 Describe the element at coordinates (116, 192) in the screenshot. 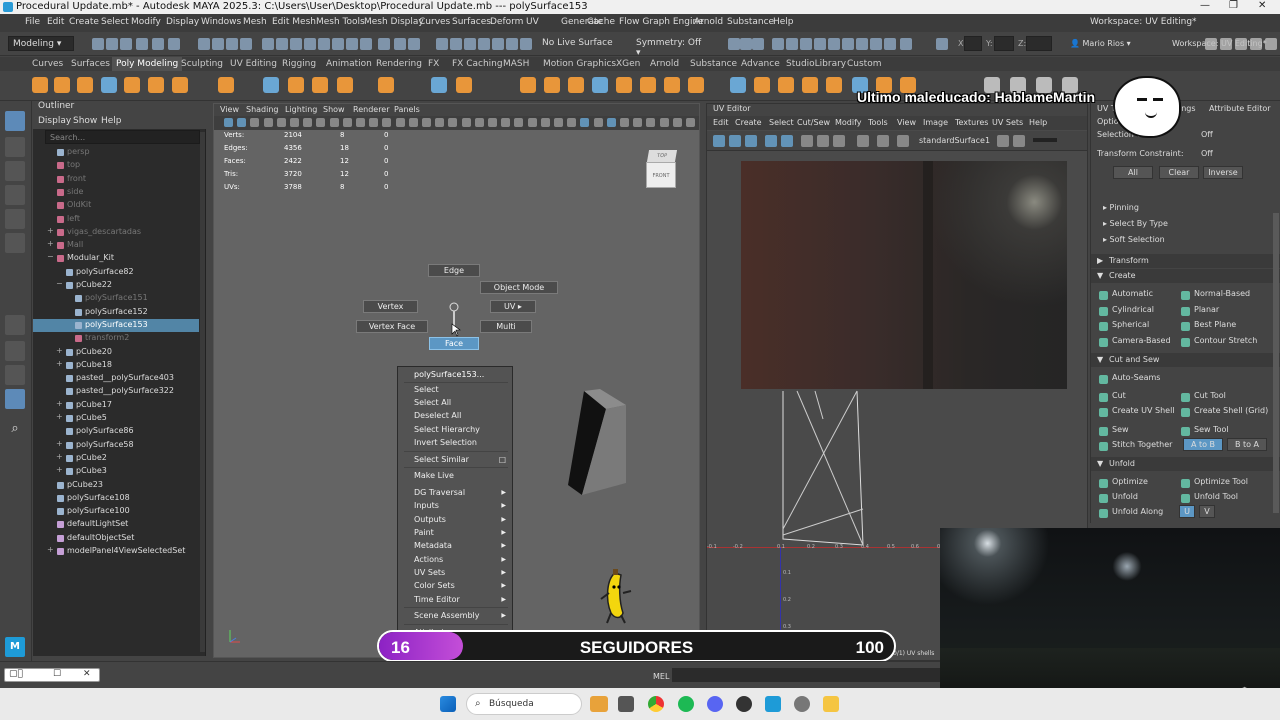

I see `outliner-item: side` at that location.